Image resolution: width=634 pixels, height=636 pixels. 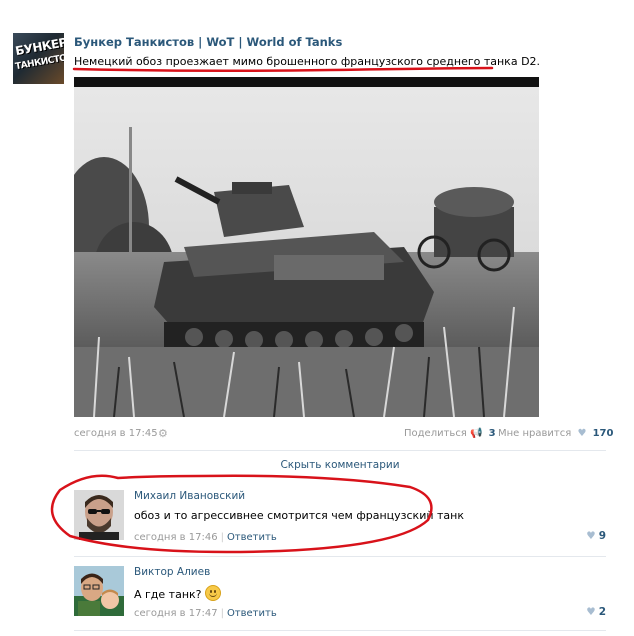 What do you see at coordinates (163, 433) in the screenshot?
I see `gear-icon: ⚙` at bounding box center [163, 433].